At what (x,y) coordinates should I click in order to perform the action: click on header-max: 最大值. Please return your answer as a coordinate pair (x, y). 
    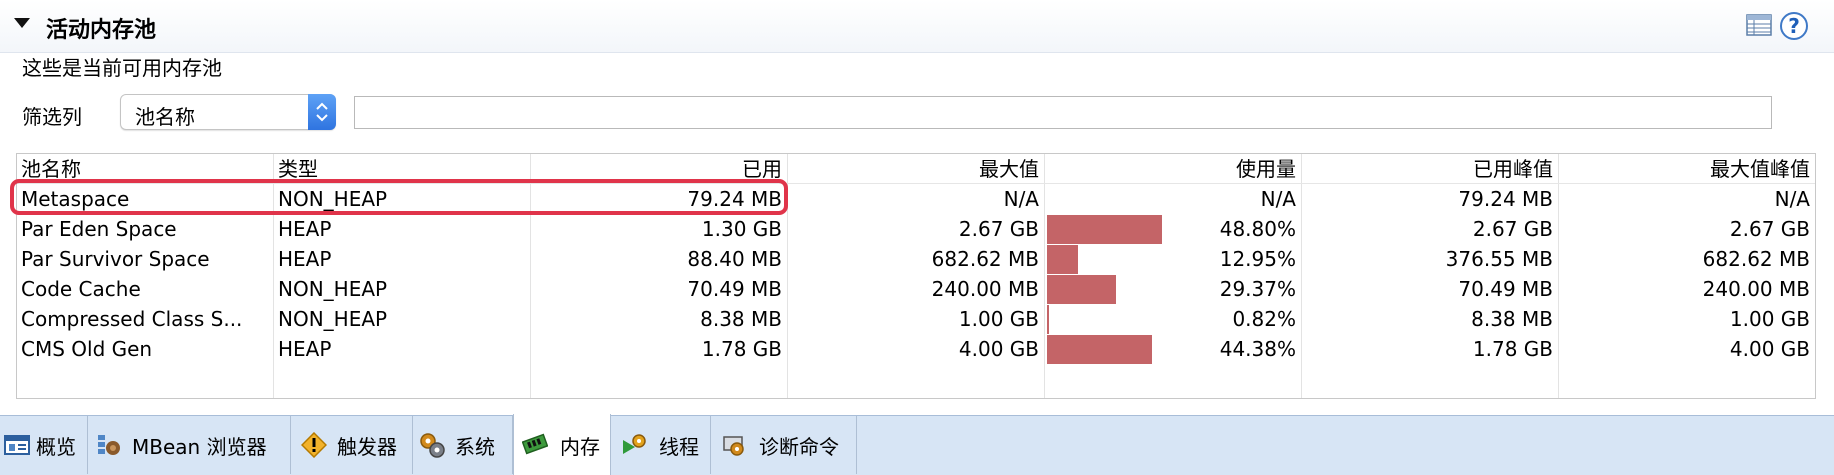
    Looking at the image, I should click on (915, 169).